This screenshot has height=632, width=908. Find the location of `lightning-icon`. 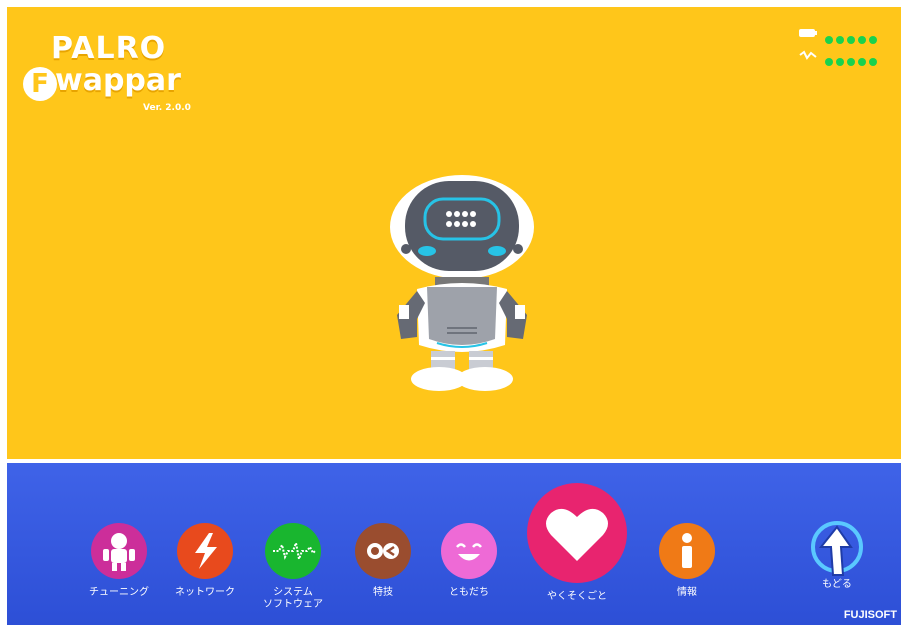

lightning-icon is located at coordinates (206, 551).